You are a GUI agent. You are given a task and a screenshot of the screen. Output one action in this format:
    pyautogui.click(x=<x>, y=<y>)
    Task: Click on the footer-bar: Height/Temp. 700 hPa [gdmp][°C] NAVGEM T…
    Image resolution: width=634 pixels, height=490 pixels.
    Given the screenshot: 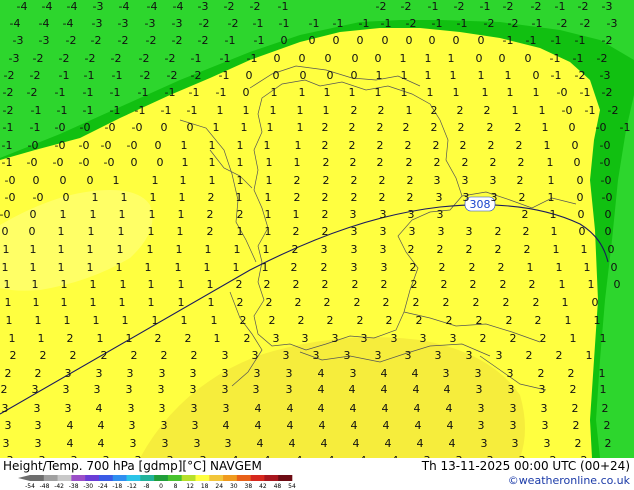 What is the action you would take?
    pyautogui.click(x=317, y=474)
    